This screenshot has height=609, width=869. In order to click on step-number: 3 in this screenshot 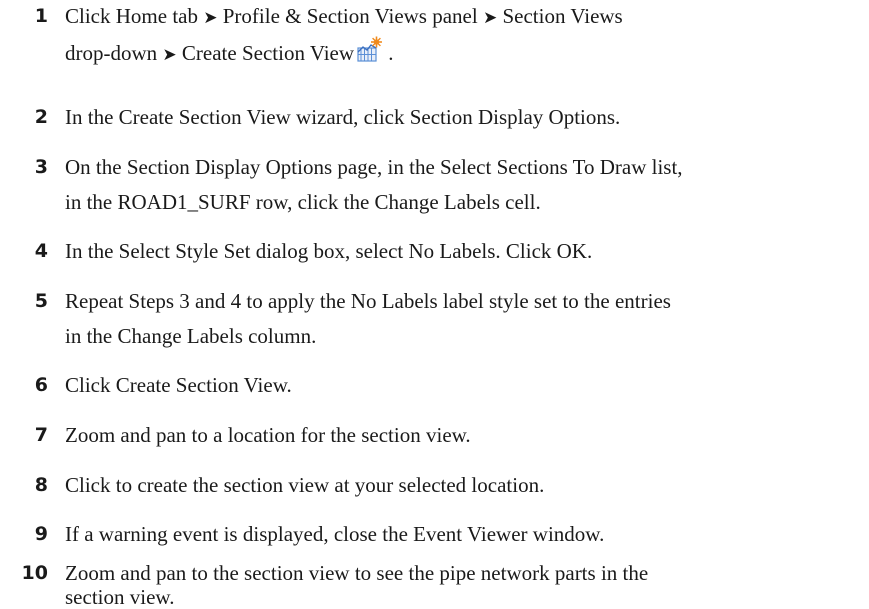, I will do `click(41, 167)`.